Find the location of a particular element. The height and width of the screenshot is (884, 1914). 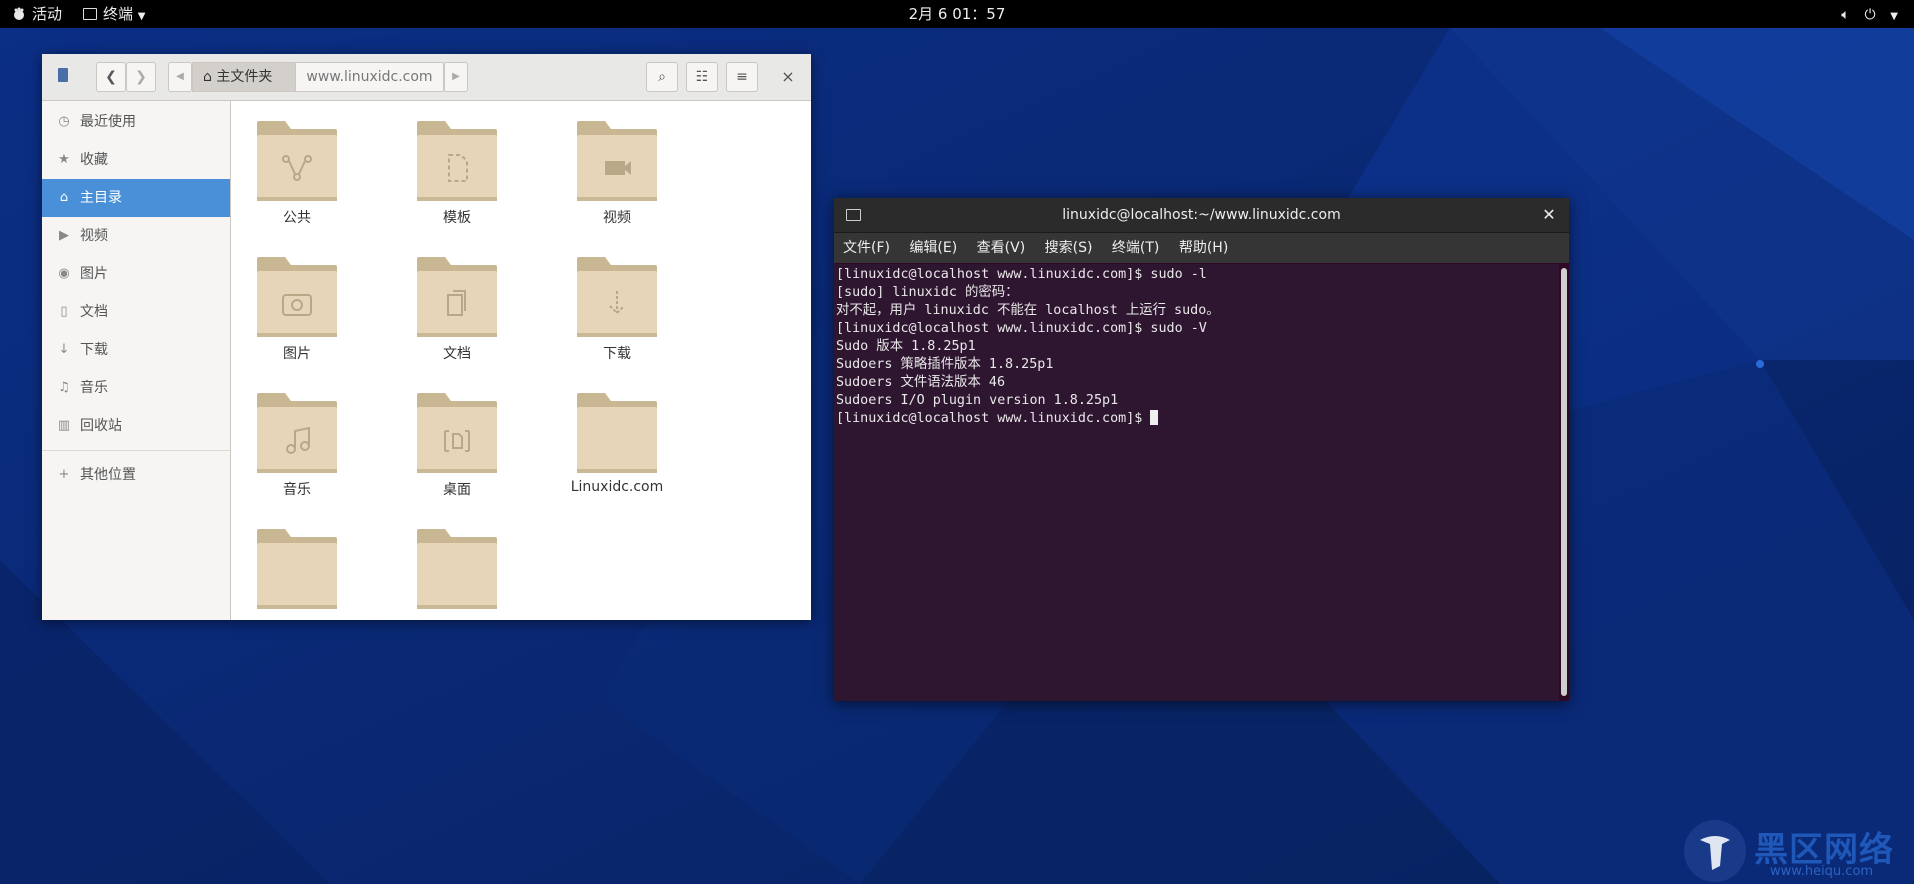

sidebar-item-label: 最近使用 is located at coordinates (108, 122).